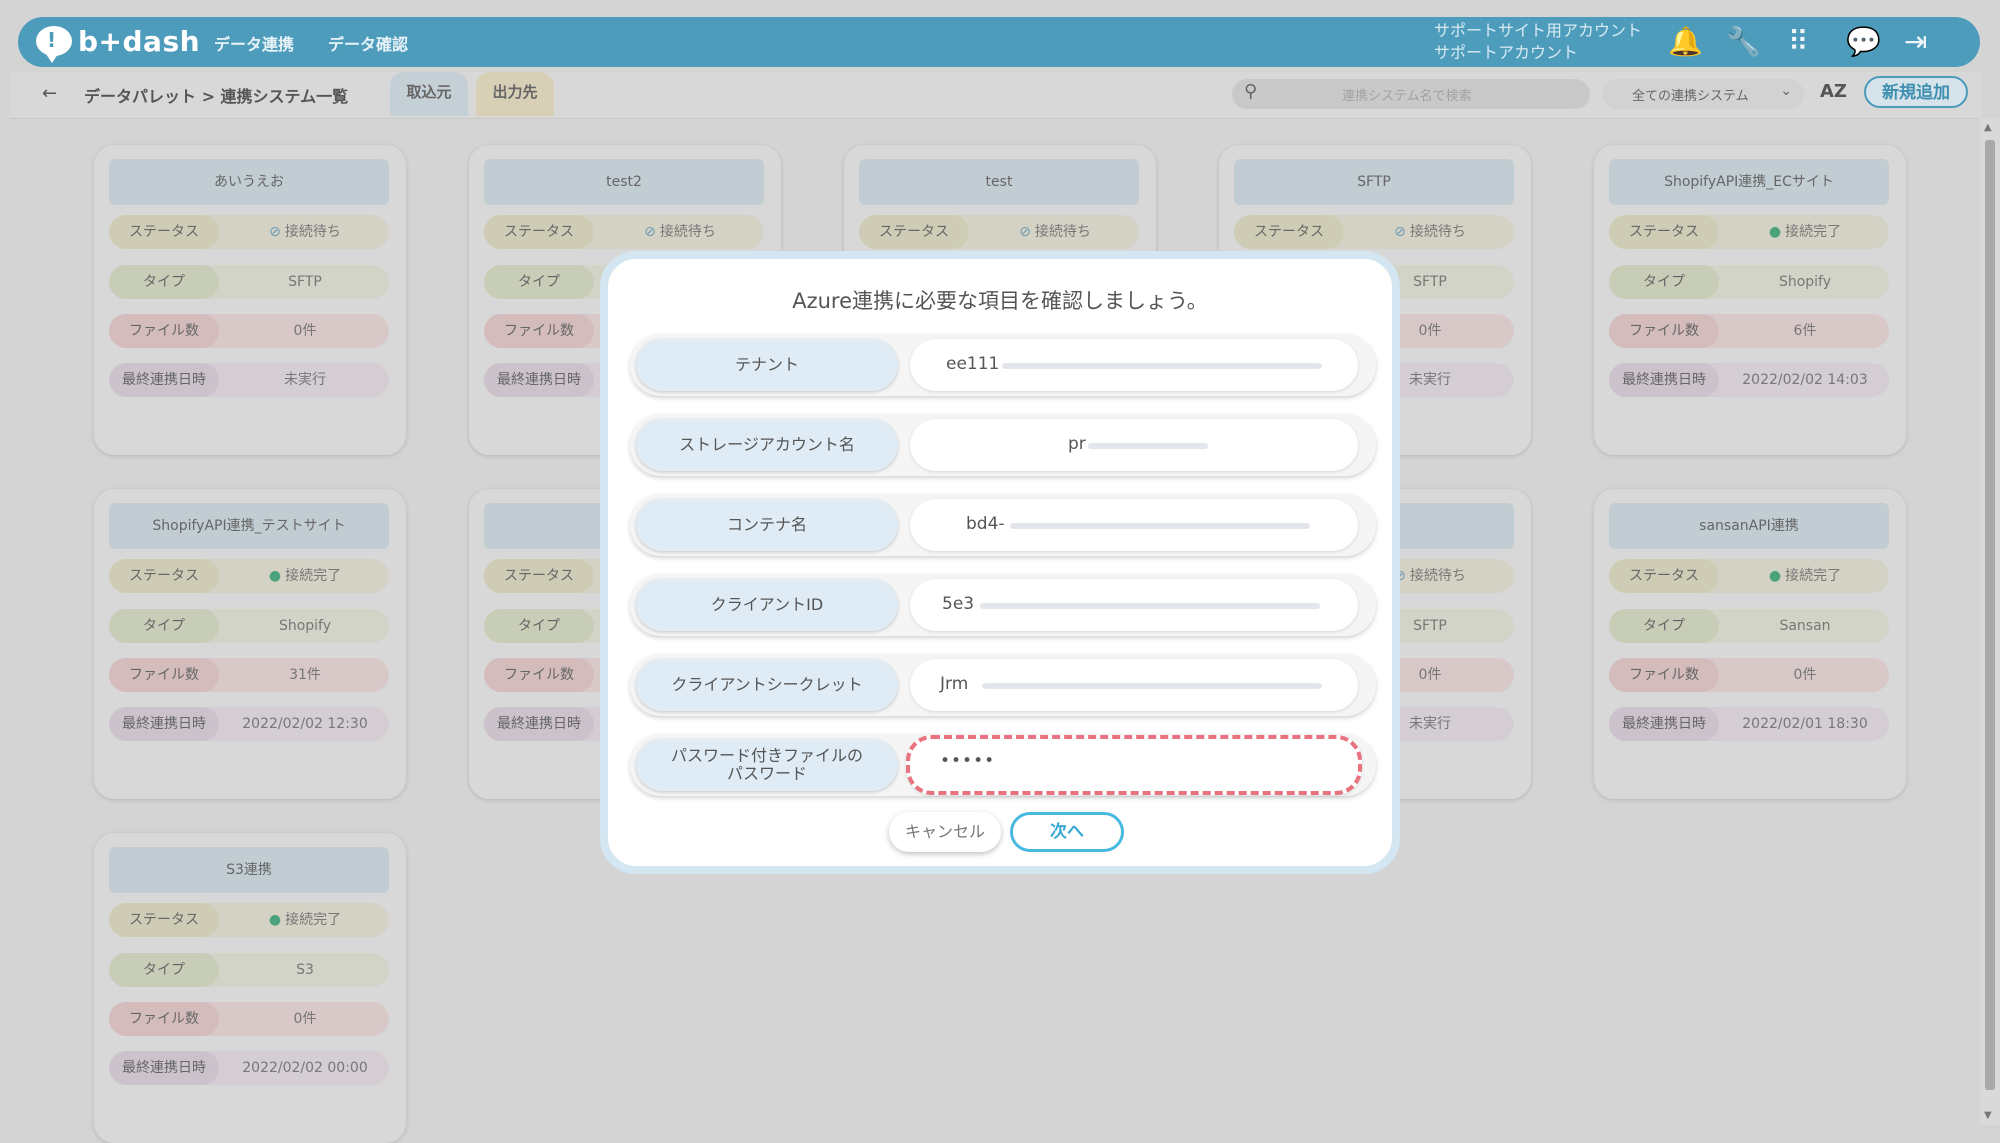  What do you see at coordinates (49, 93) in the screenshot?
I see `back-arrow-icon: ←` at bounding box center [49, 93].